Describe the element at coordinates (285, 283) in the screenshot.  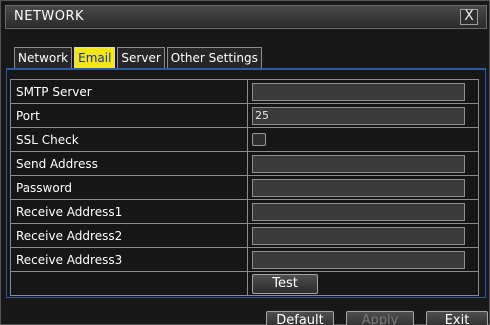
I see `test-button: Test` at that location.